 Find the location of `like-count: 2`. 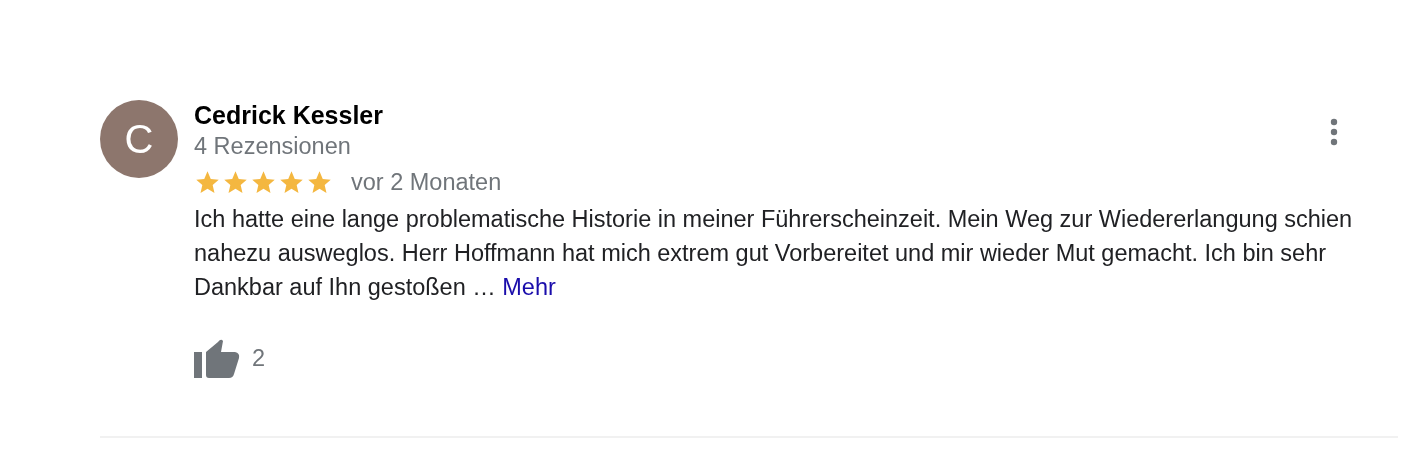

like-count: 2 is located at coordinates (259, 358).